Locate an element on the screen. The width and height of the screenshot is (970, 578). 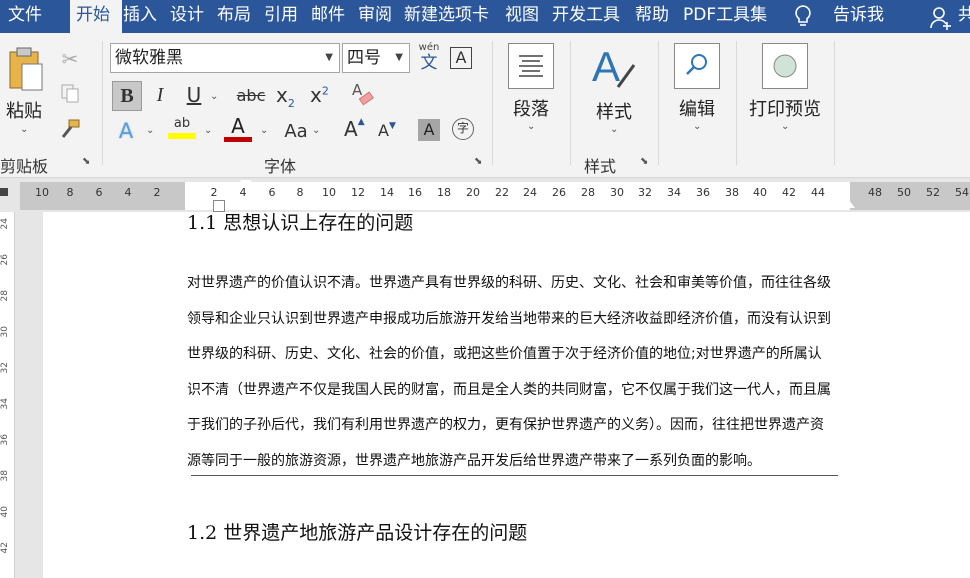
tab-review: 审阅 is located at coordinates (375, 16).